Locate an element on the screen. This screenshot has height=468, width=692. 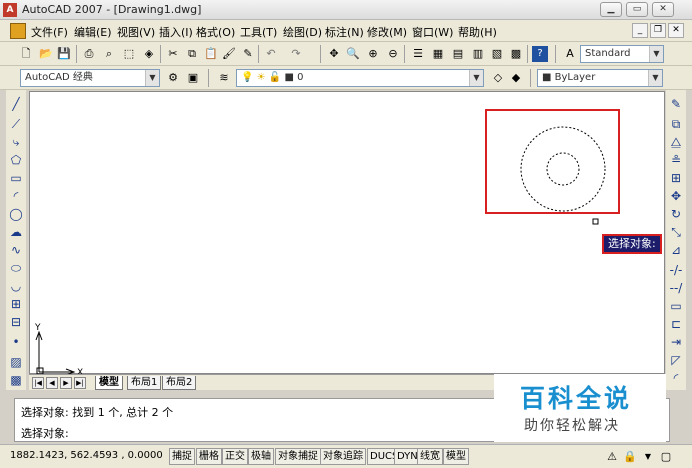
tab-layout1: 布局1 is located at coordinates (144, 383).